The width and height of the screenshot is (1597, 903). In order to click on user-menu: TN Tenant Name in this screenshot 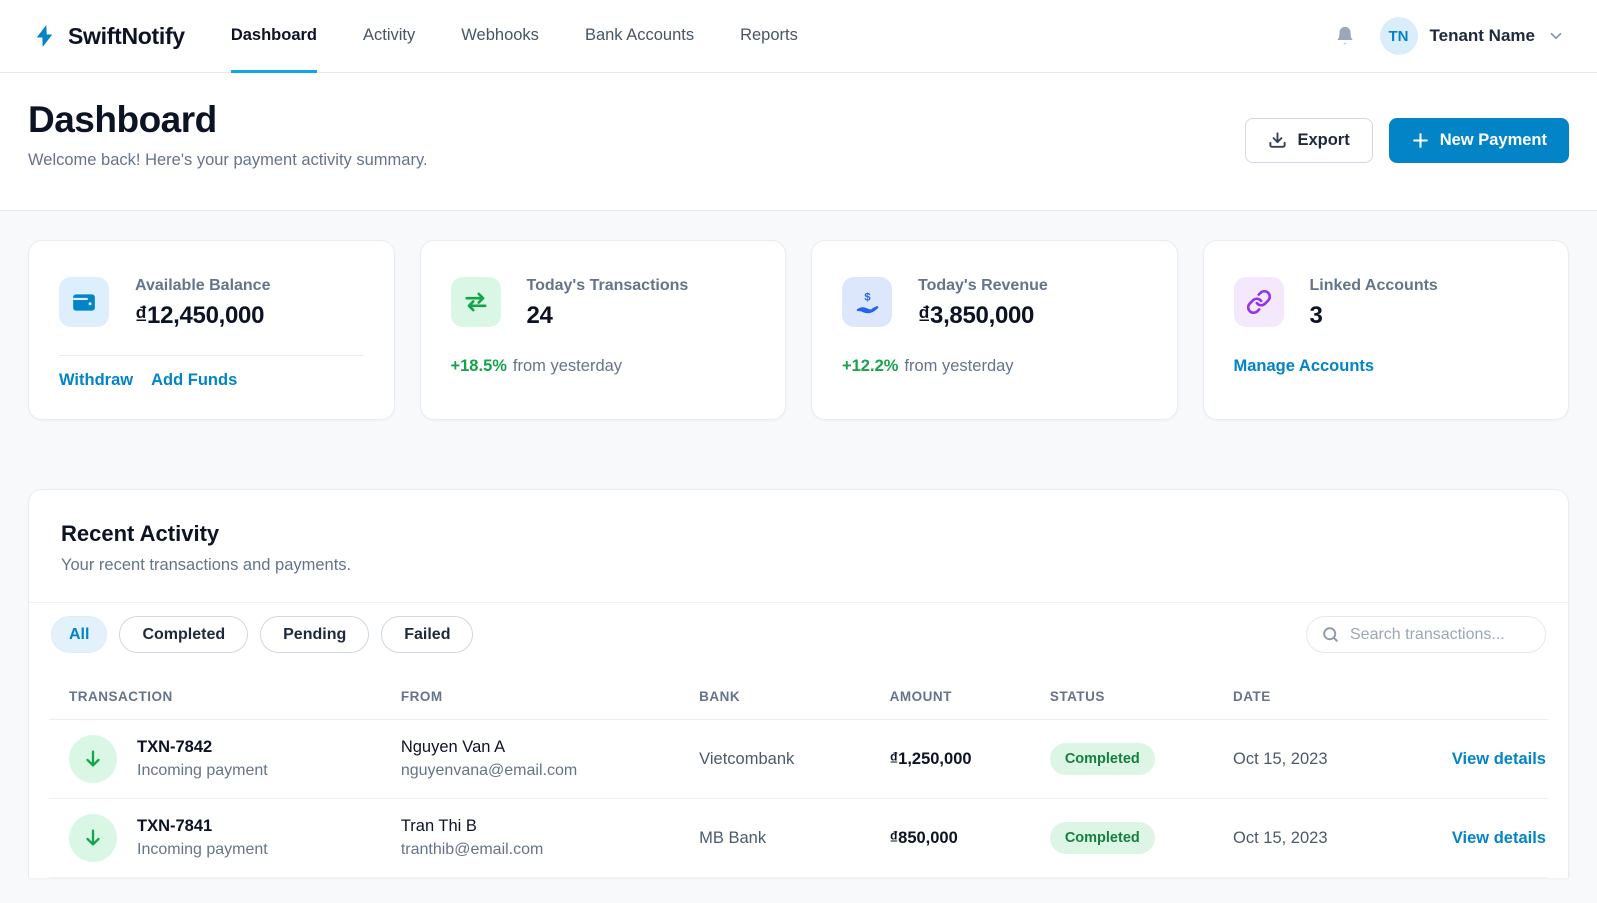, I will do `click(1472, 36)`.